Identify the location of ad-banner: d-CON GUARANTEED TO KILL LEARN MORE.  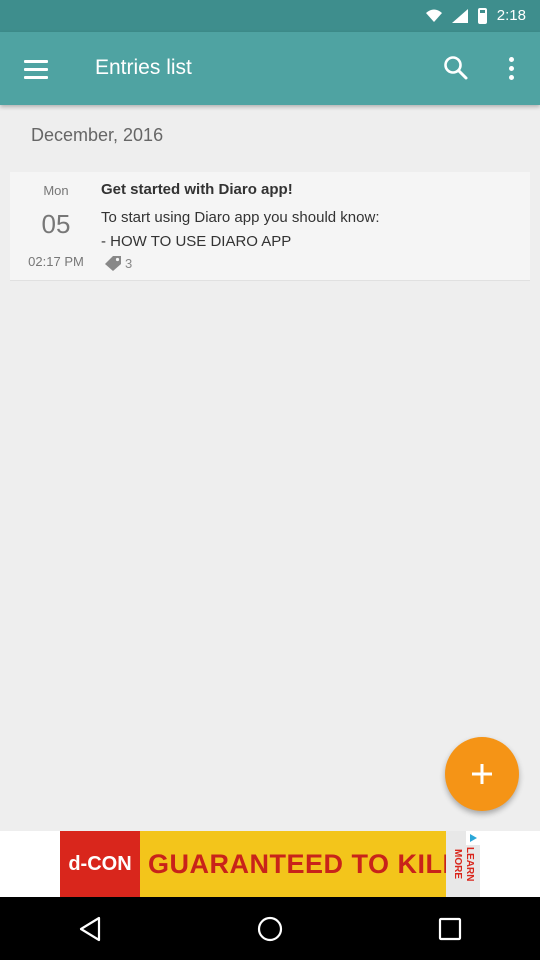
(270, 864).